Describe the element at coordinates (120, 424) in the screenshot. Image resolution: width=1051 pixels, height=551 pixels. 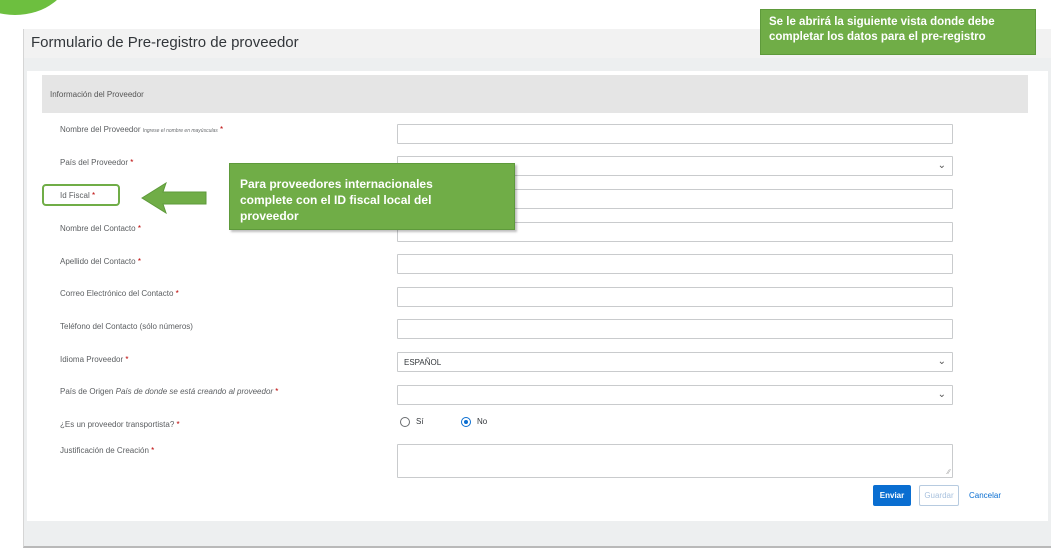
I see `label-transportista: ¿Es un proveedor transportista? *` at that location.